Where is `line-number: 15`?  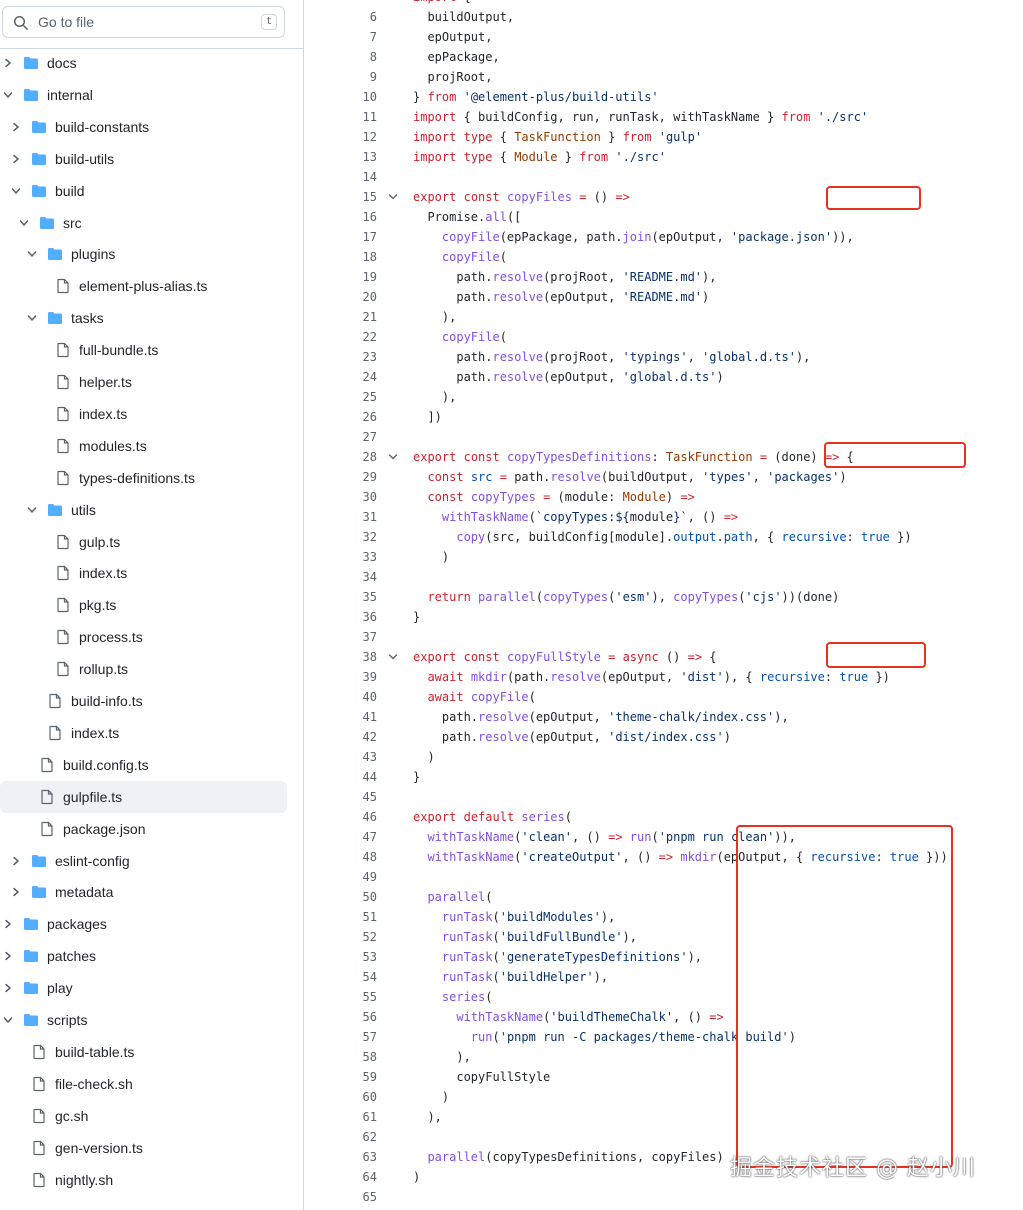 line-number: 15 is located at coordinates (349, 197).